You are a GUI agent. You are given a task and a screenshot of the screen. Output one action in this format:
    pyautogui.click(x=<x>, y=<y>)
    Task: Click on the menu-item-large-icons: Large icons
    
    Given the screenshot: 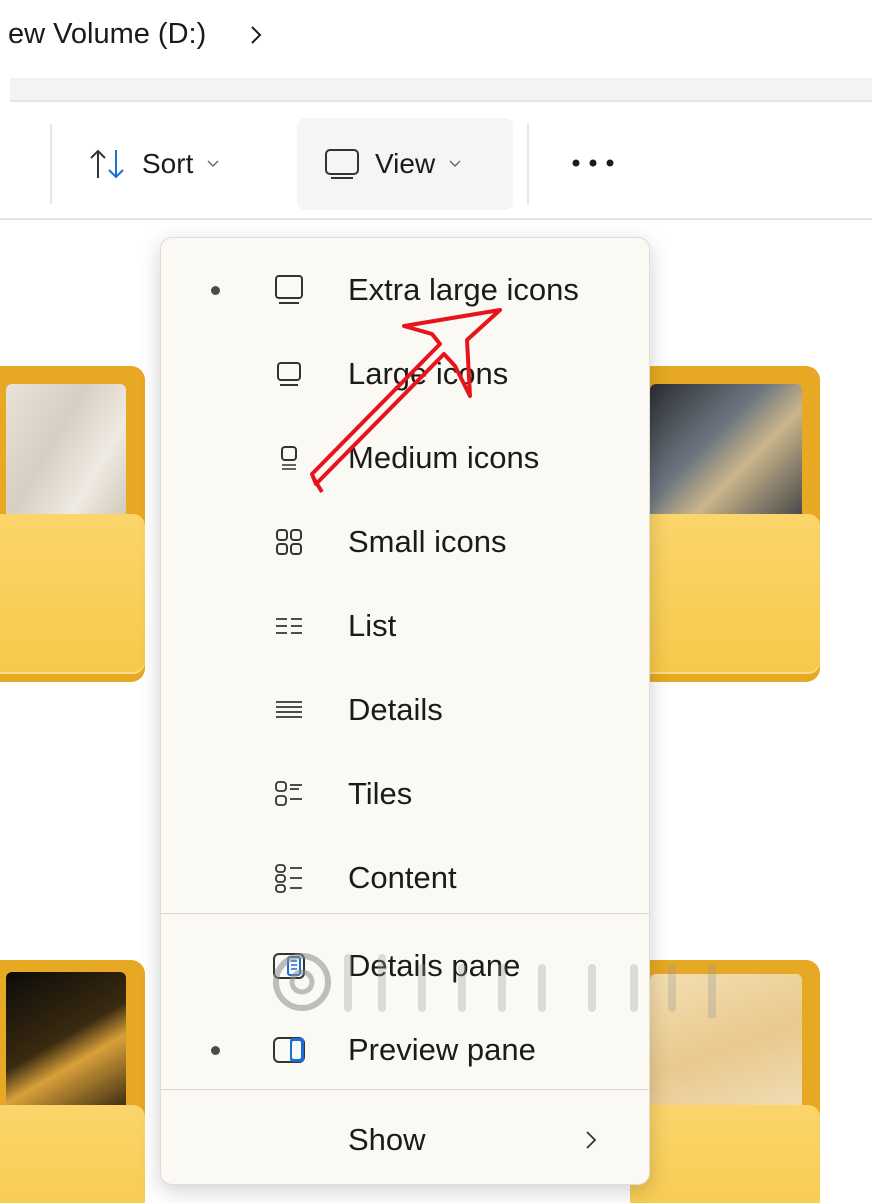 What is the action you would take?
    pyautogui.click(x=405, y=374)
    